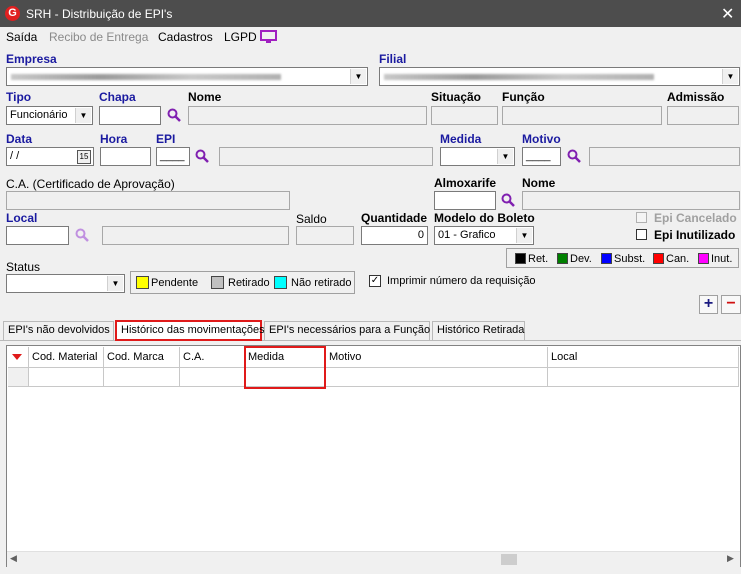 The height and width of the screenshot is (574, 741). Describe the element at coordinates (731, 304) in the screenshot. I see `remove-button: −` at that location.